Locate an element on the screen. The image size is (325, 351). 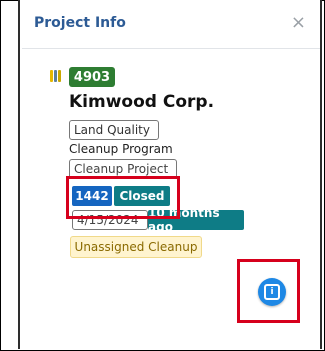
panel-header: Project Info × is located at coordinates (171, 24).